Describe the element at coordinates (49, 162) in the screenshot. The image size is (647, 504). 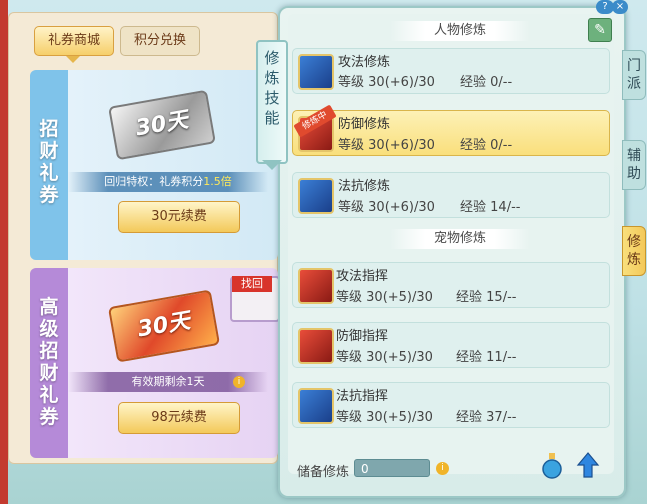
I see `card-basic-title: 招 财 礼 券` at that location.